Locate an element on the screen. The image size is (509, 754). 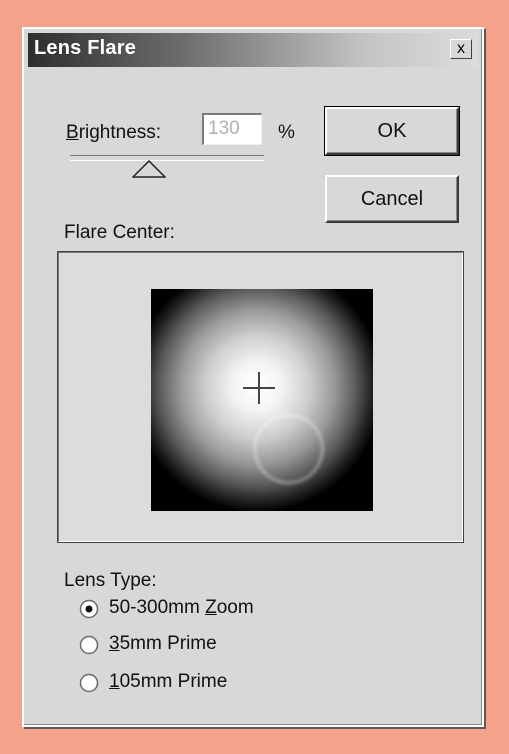
brightness-slider-track is located at coordinates (167, 158).